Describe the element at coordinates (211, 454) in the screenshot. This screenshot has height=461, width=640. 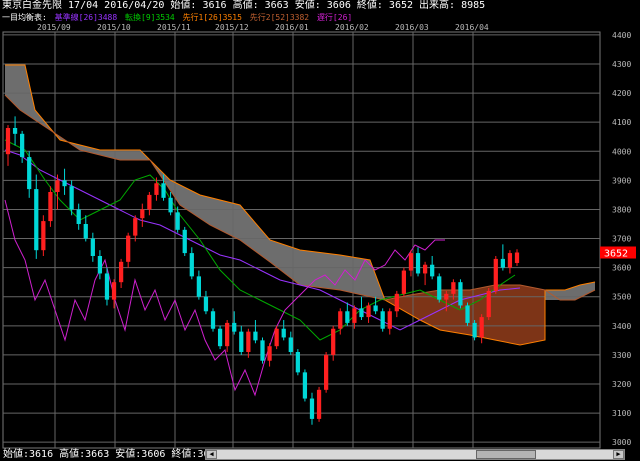
I see `scroll-left-button: ◀` at that location.